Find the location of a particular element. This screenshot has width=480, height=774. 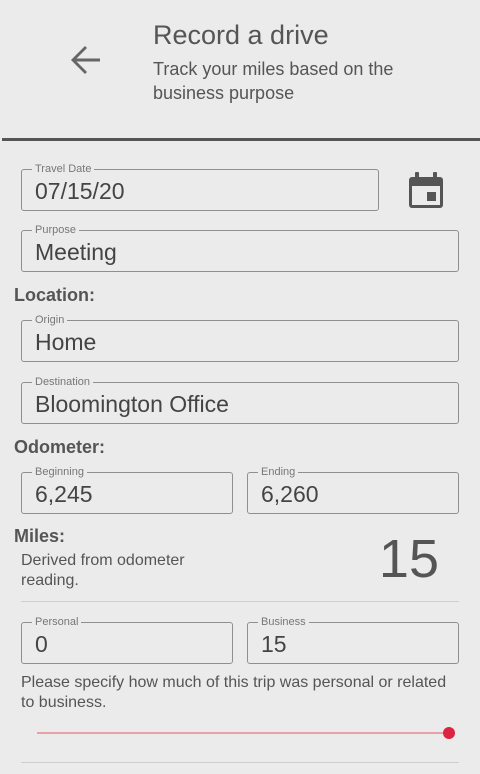

origin-field: Origin is located at coordinates (240, 337).